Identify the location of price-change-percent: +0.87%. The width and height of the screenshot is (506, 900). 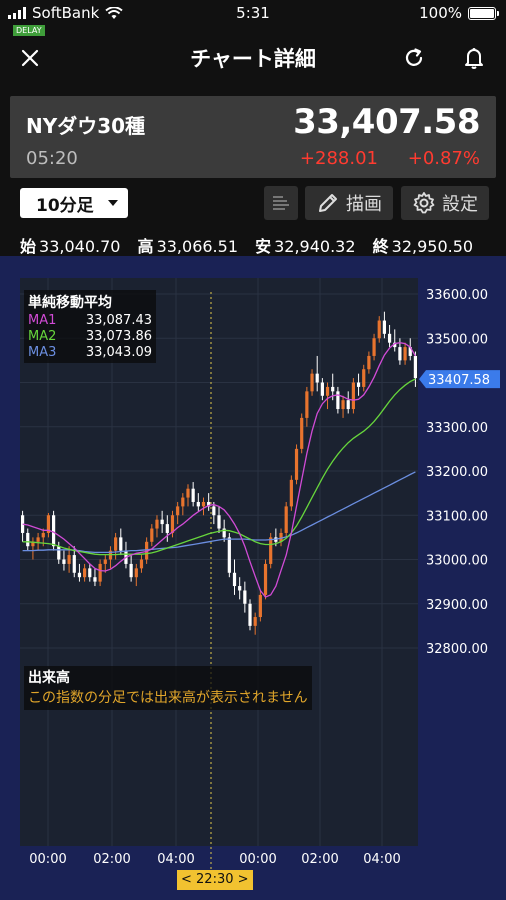
(443, 158).